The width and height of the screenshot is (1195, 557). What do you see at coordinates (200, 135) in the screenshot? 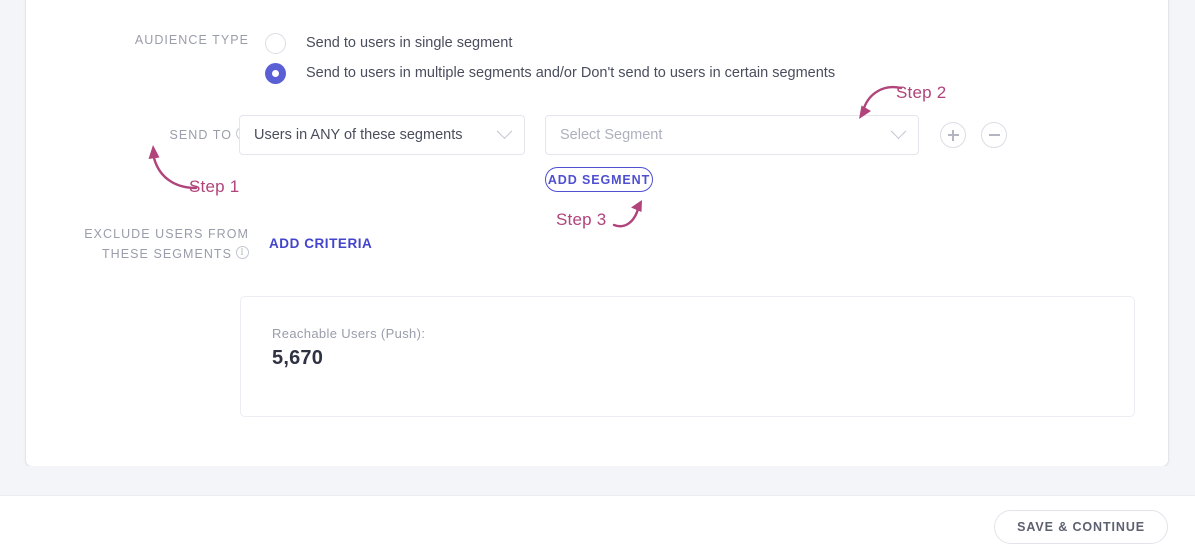
I see `send-to-label-text: SEND TO` at bounding box center [200, 135].